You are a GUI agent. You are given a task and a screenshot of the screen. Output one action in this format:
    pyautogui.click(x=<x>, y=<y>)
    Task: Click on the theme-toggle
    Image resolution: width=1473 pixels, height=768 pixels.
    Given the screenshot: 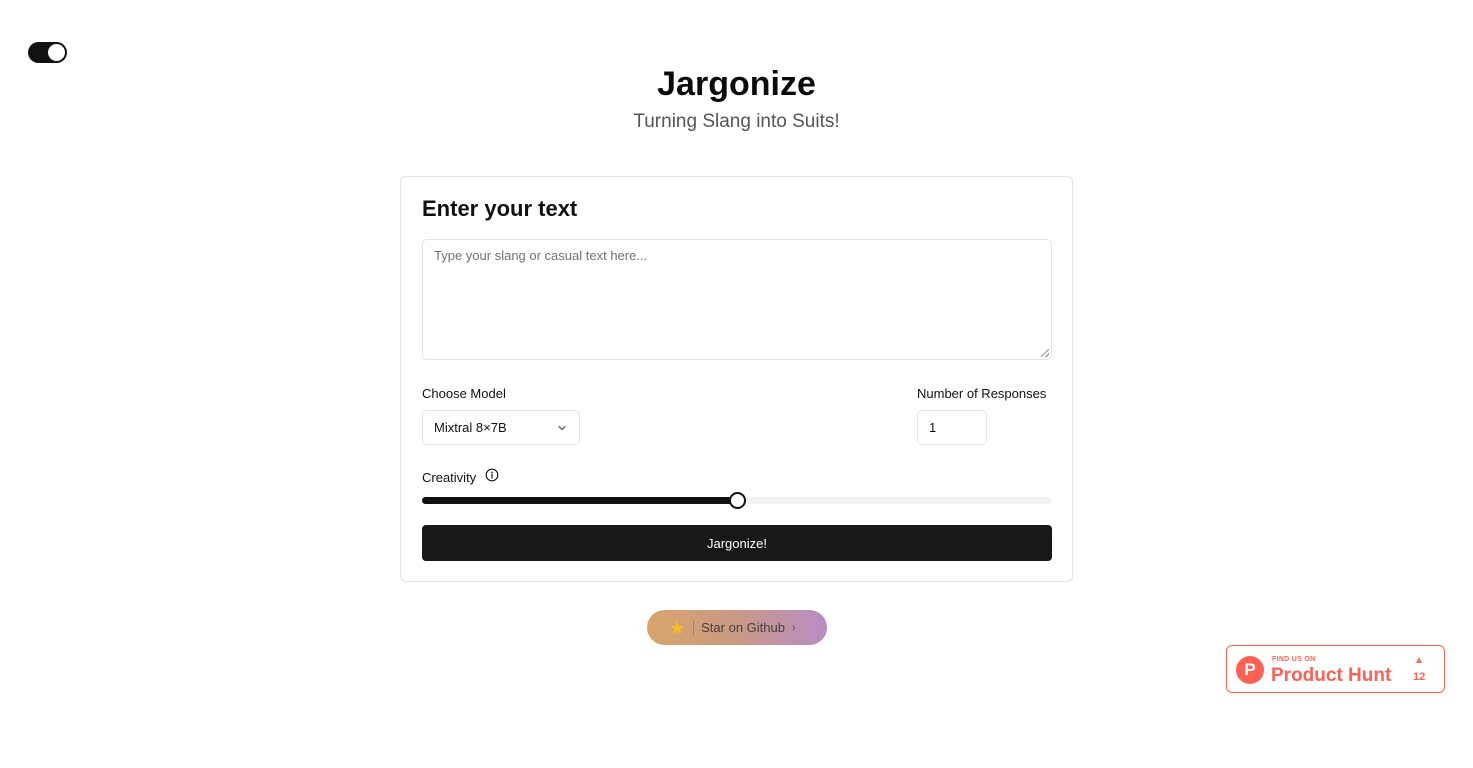 What is the action you would take?
    pyautogui.click(x=47, y=52)
    